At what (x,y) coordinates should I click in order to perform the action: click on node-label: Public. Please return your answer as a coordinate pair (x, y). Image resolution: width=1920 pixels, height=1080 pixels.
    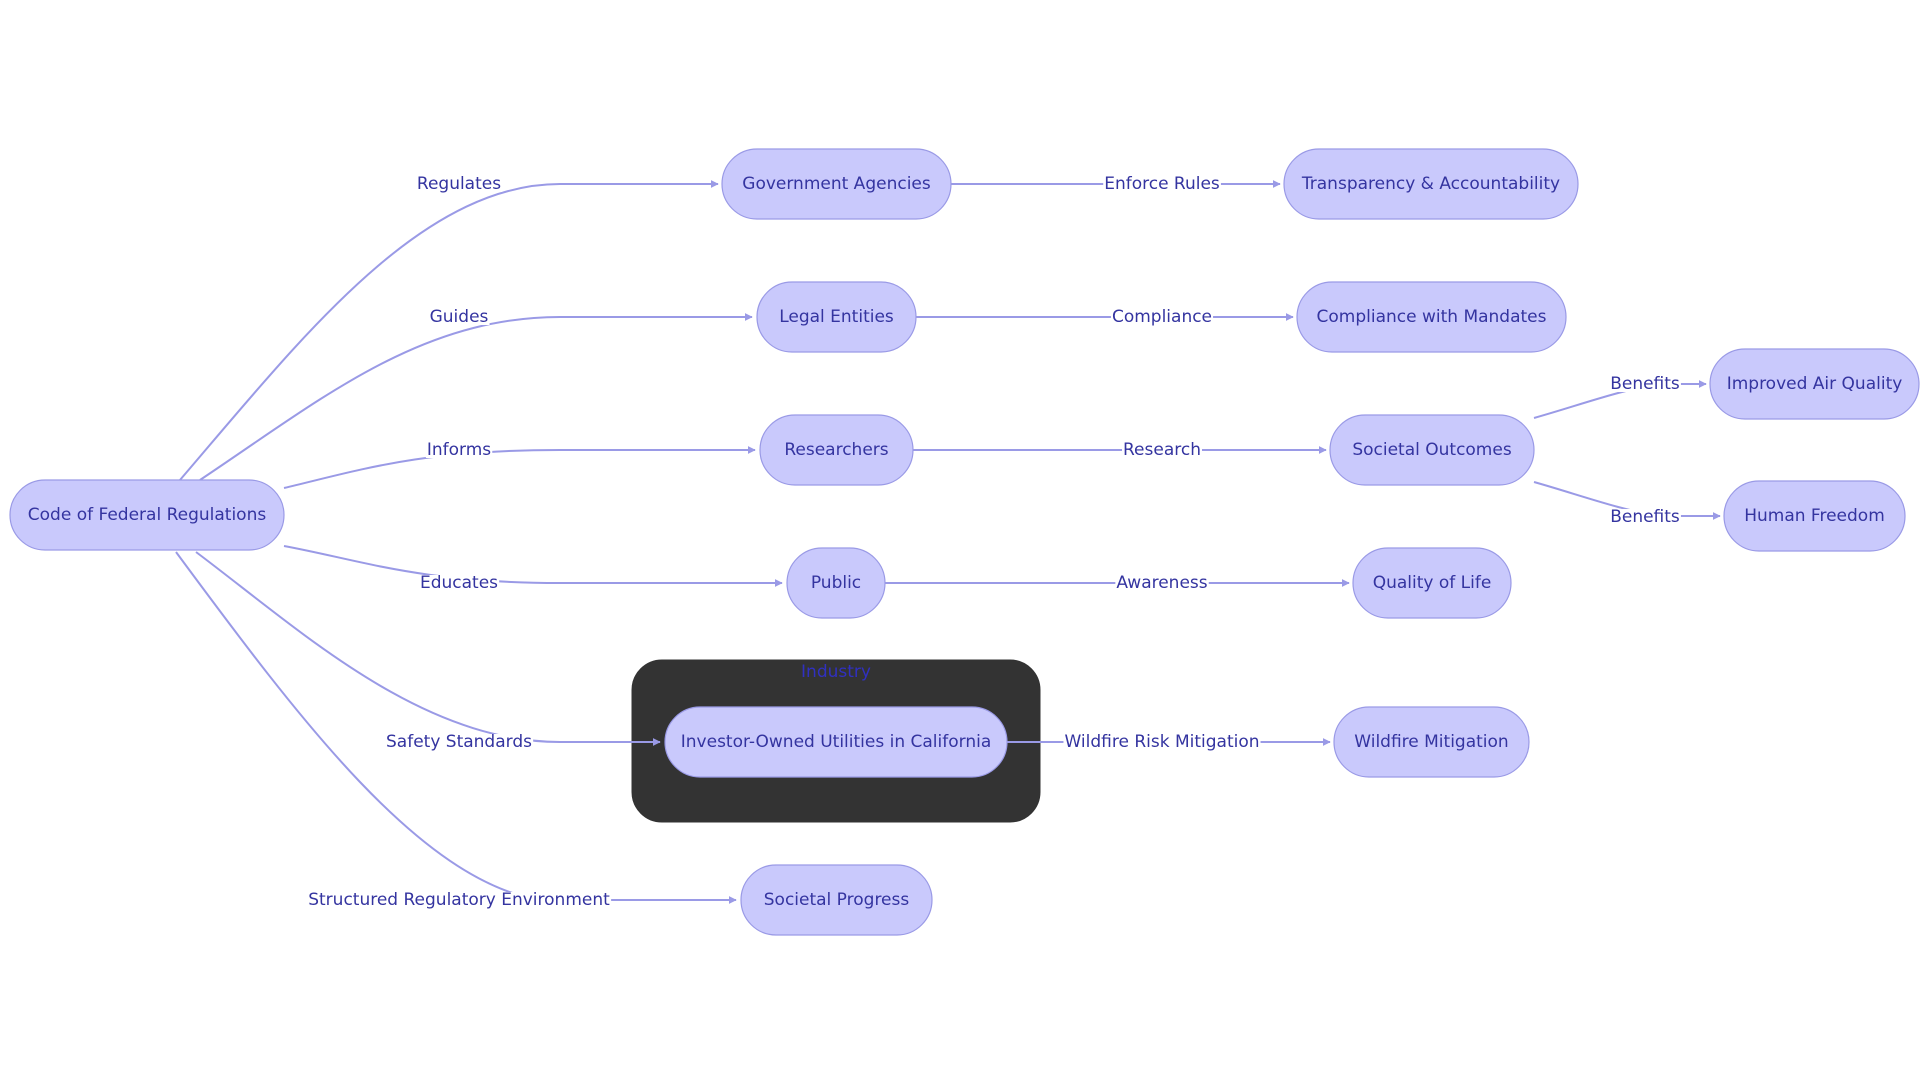
    Looking at the image, I should click on (836, 583).